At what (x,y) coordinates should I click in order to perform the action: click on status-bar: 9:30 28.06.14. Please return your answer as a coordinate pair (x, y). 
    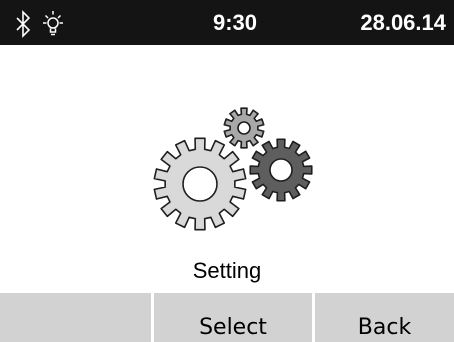
    Looking at the image, I should click on (227, 22).